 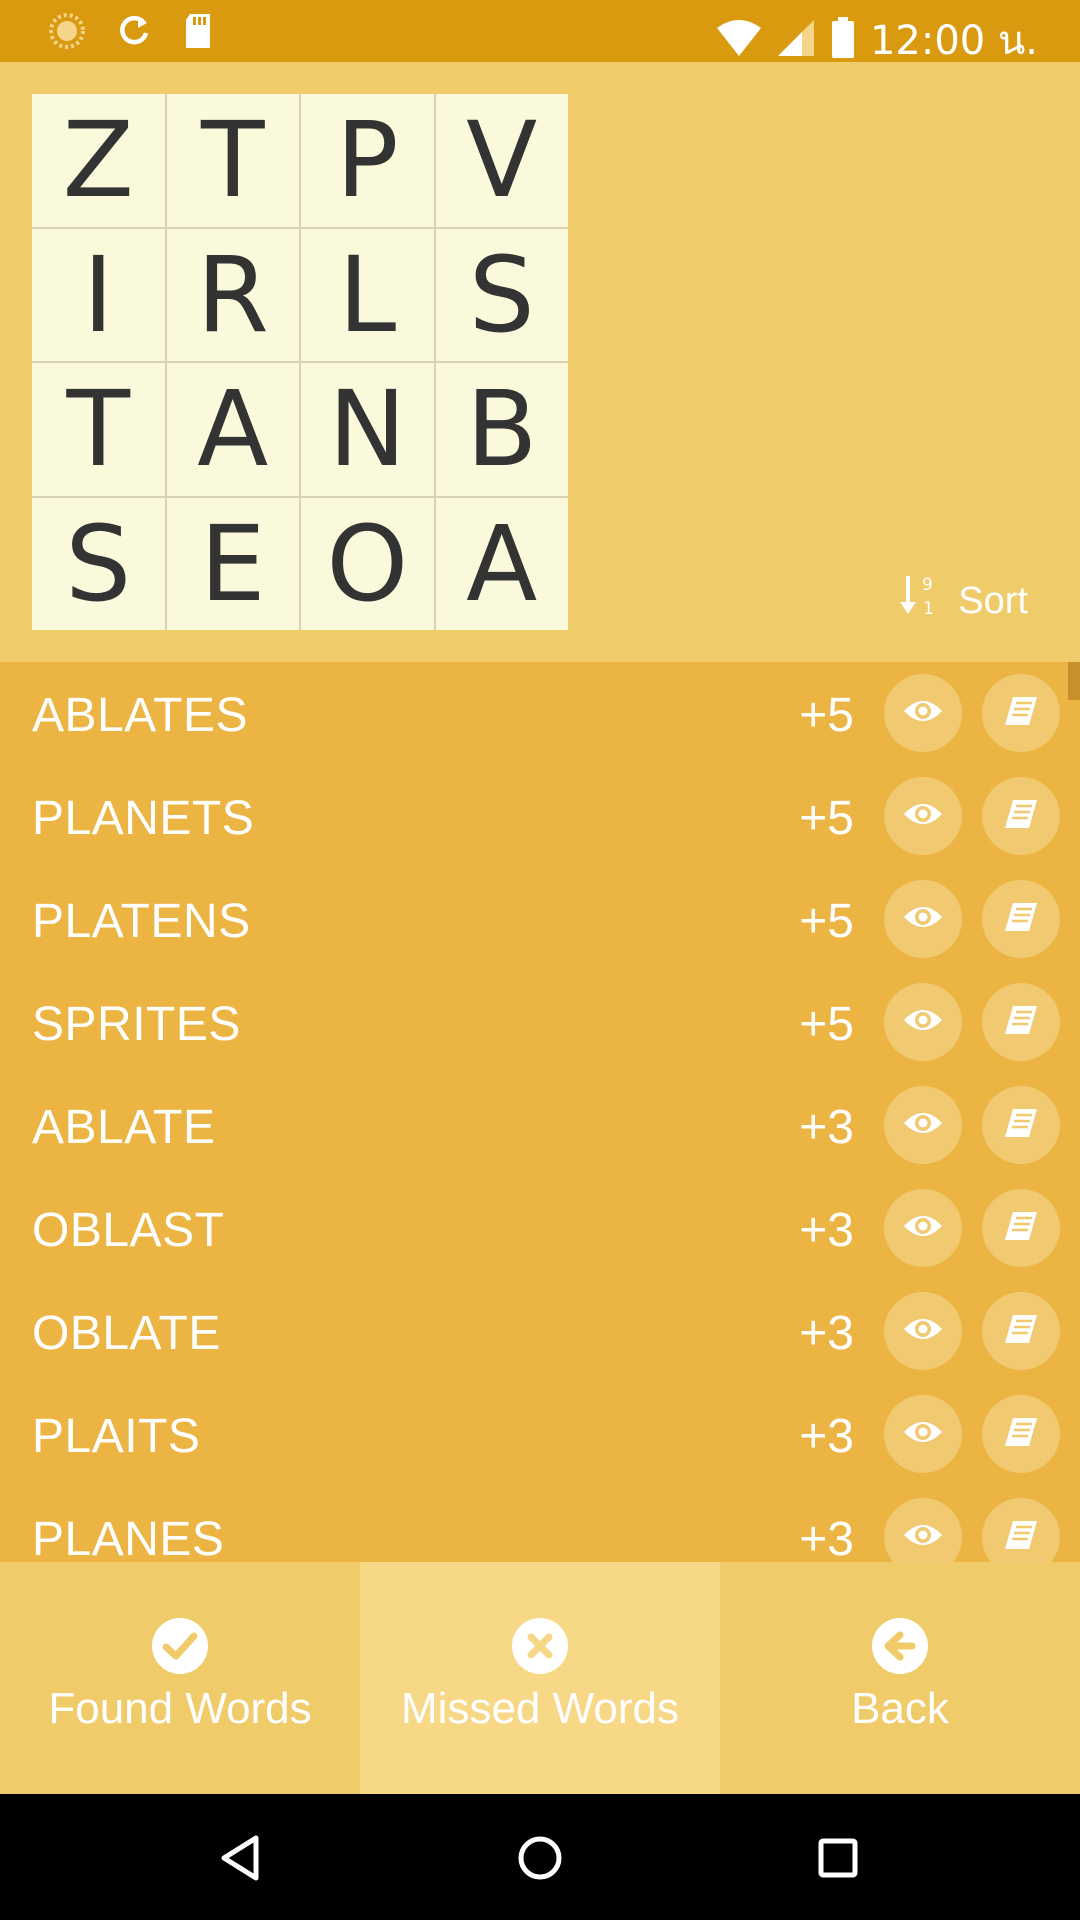 What do you see at coordinates (134, 33) in the screenshot?
I see `sync-icon` at bounding box center [134, 33].